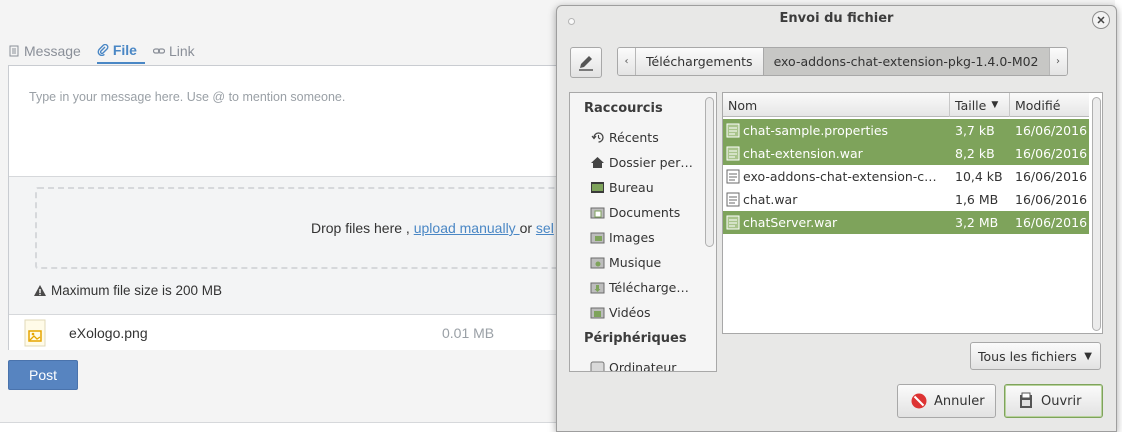  I want to click on document-icon, so click(14, 51).